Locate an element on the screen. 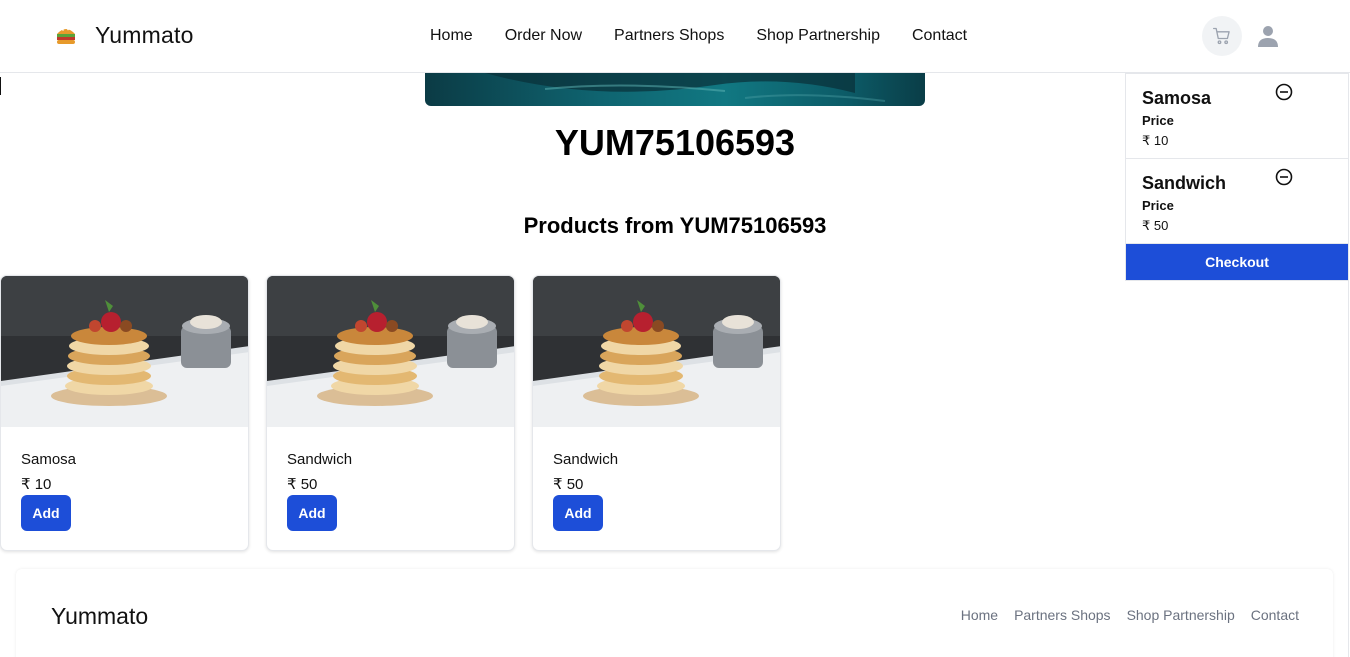  cart-item-name: Sandwich is located at coordinates (1184, 183).